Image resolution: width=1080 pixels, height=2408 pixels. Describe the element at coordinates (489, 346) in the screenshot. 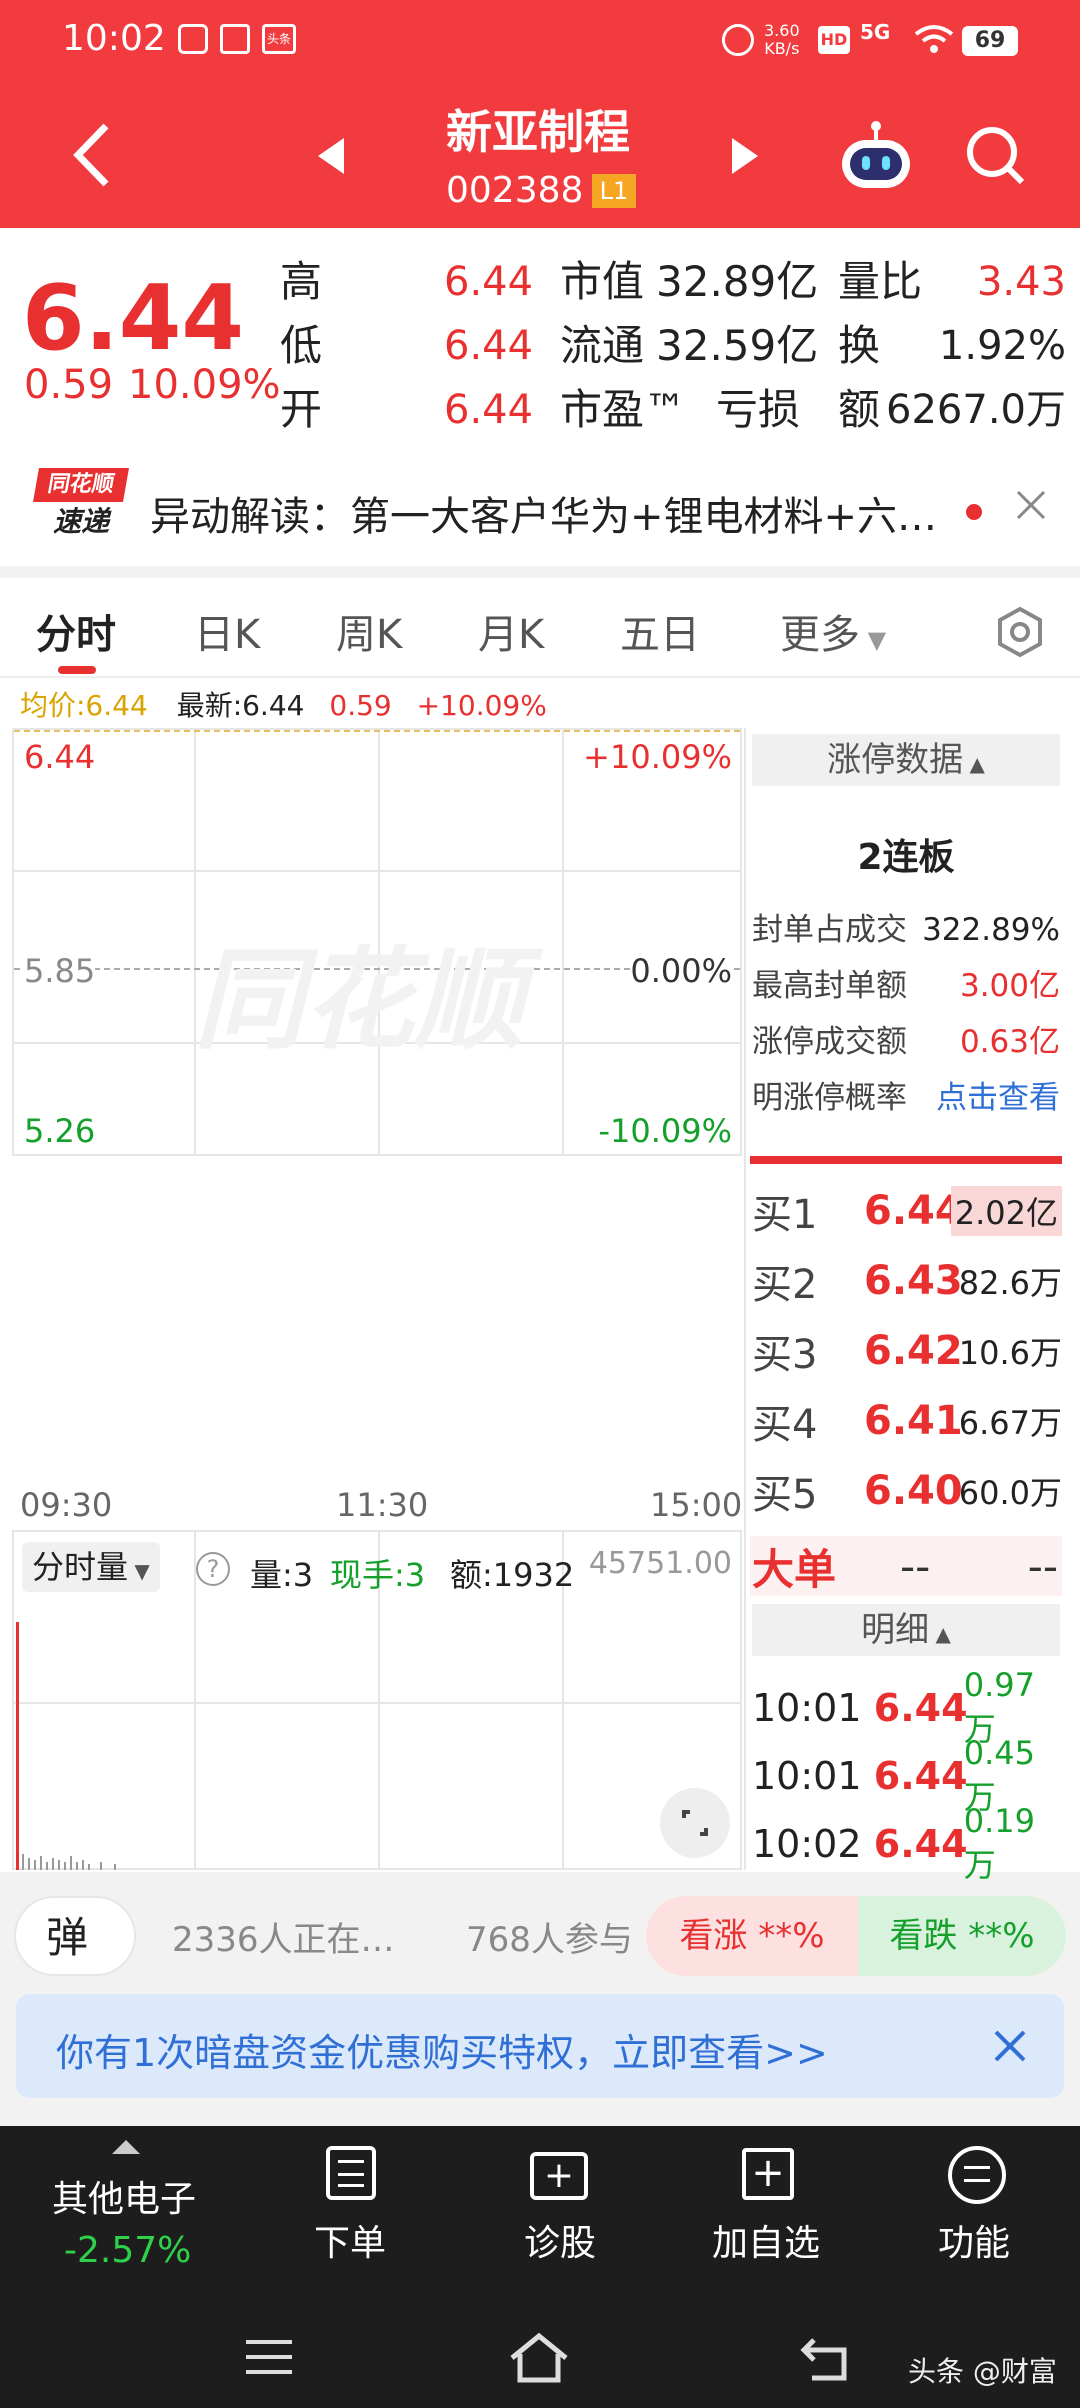

I see `hlo-values: 6.44 6.44 6.44` at that location.